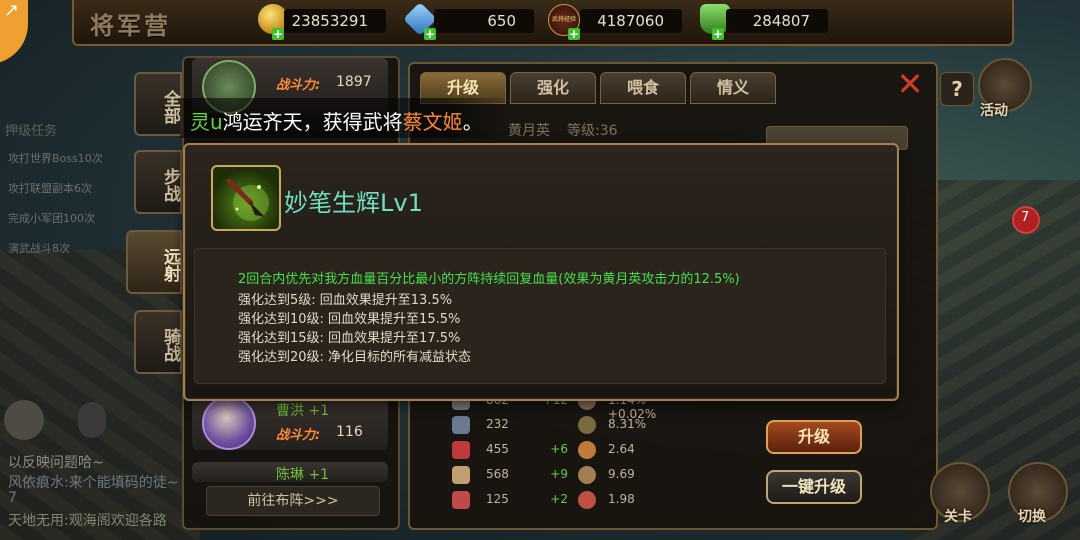 The width and height of the screenshot is (1080, 540). I want to click on heart-plus-icon, so click(587, 450).